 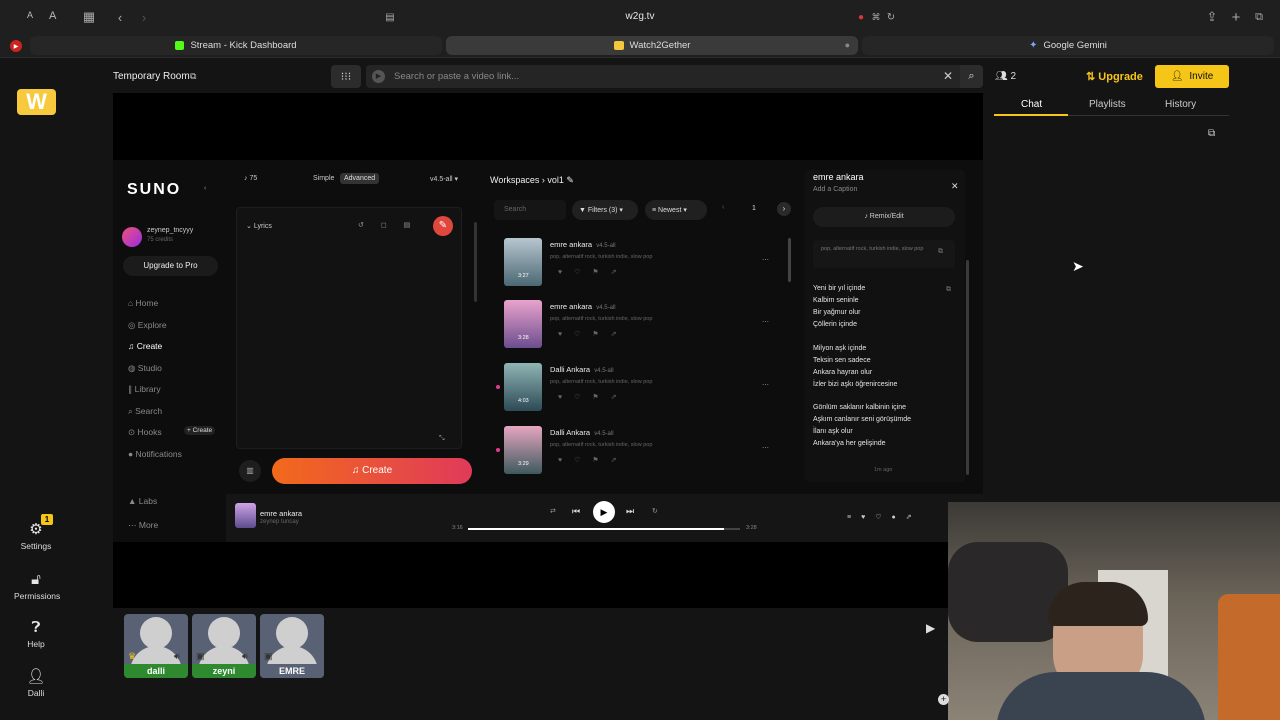 I want to click on magic-icon: ✎, so click(x=443, y=226).